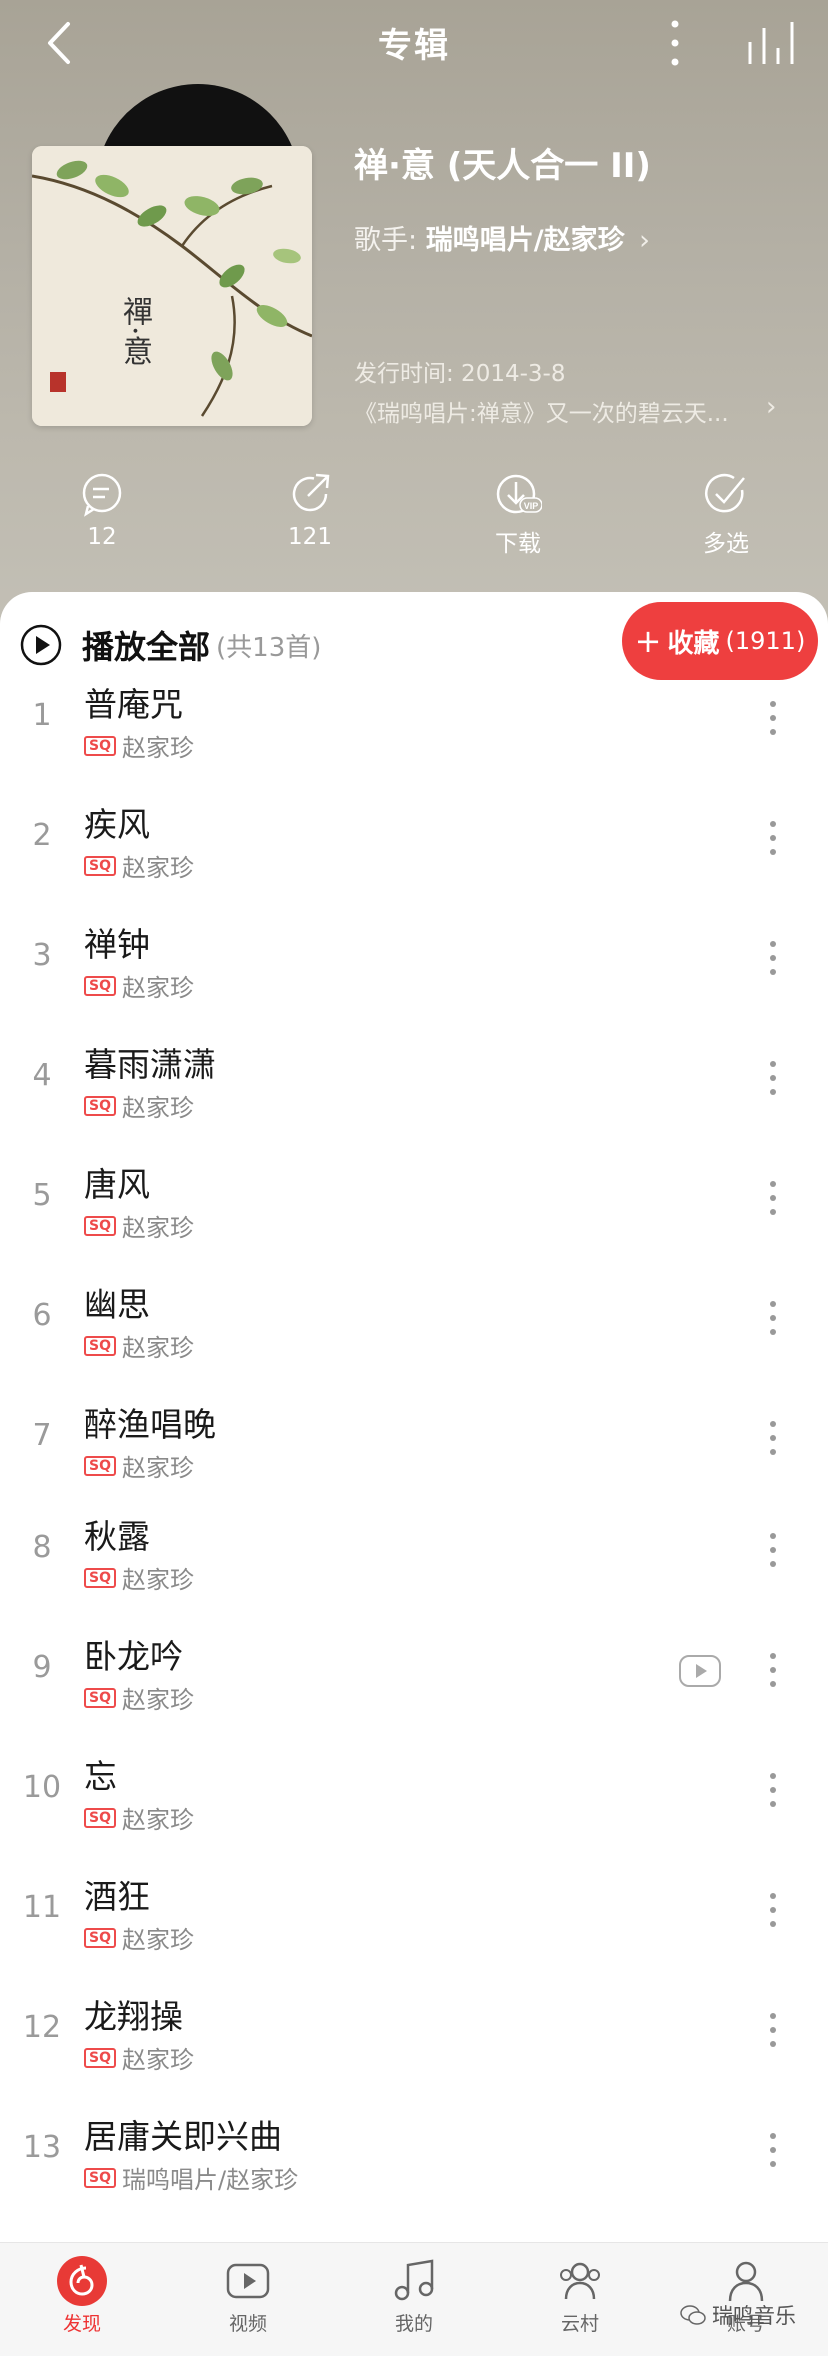  Describe the element at coordinates (42, 1787) in the screenshot. I see `track-number: 10` at that location.